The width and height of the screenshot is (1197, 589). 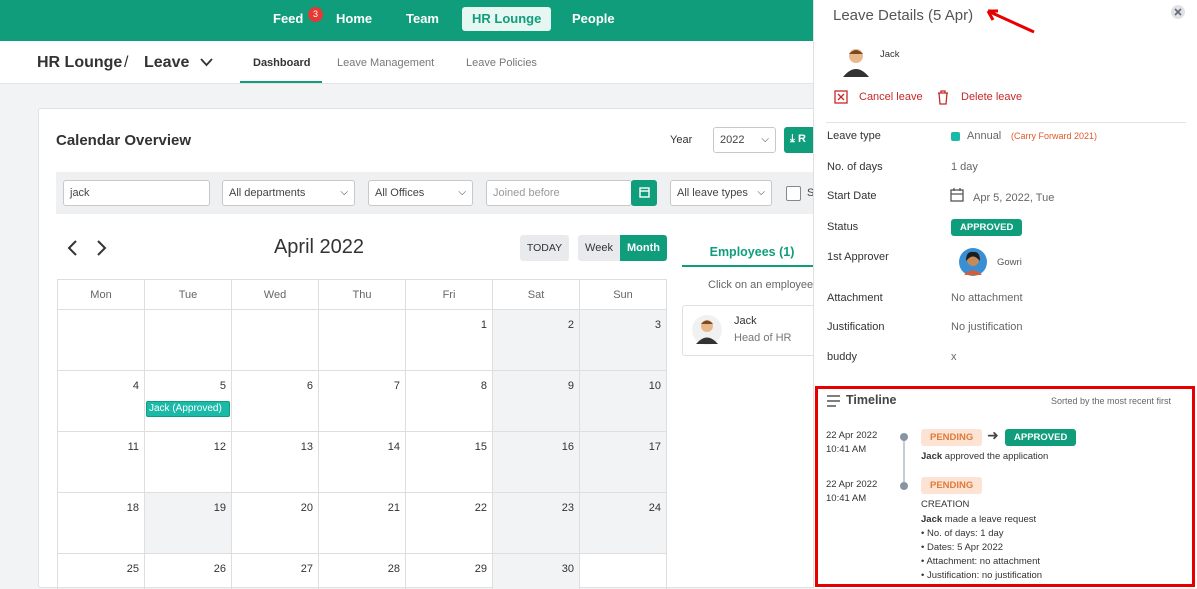 I want to click on tab-dashboard: Dashboard, so click(x=281, y=63).